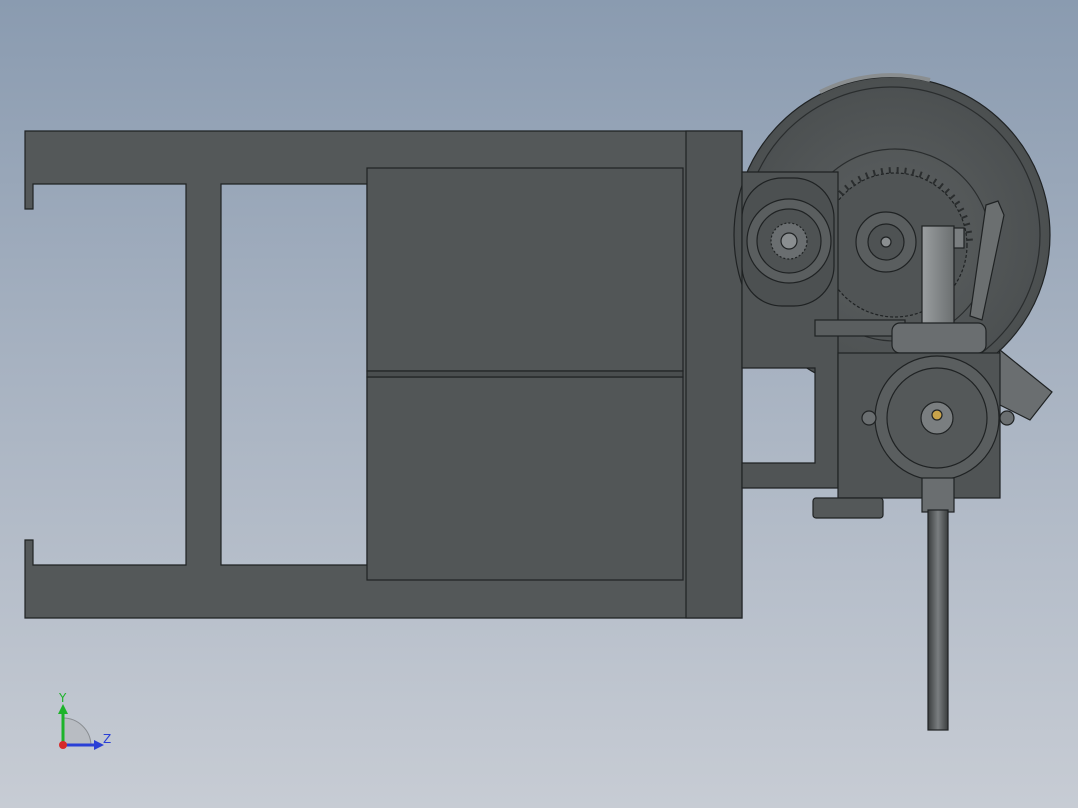 The height and width of the screenshot is (808, 1078). What do you see at coordinates (937, 415) in the screenshot?
I see `knob-center-dot` at bounding box center [937, 415].